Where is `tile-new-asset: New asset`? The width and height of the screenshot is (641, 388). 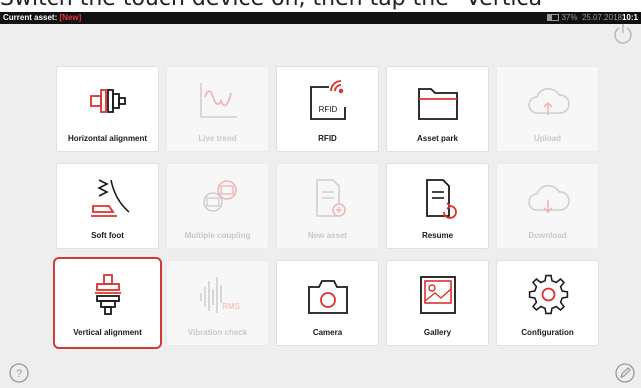
tile-new-asset: New asset is located at coordinates (327, 206).